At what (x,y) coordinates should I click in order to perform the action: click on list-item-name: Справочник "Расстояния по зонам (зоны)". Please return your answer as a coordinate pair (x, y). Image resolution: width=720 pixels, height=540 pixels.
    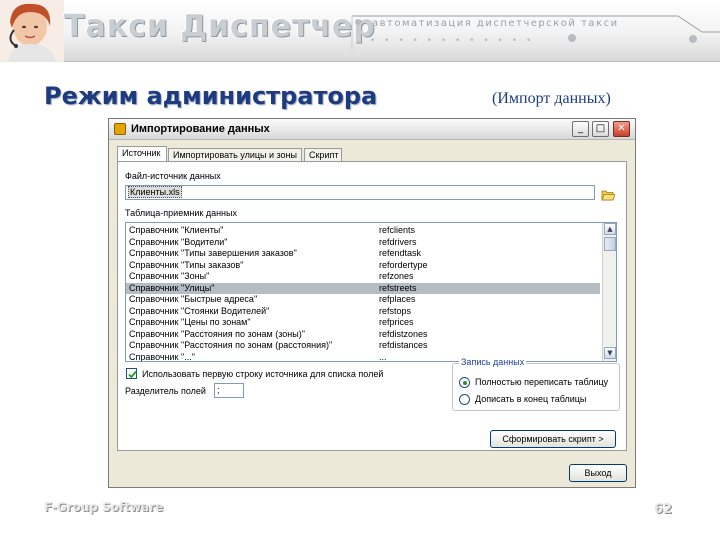
    Looking at the image, I should click on (217, 333).